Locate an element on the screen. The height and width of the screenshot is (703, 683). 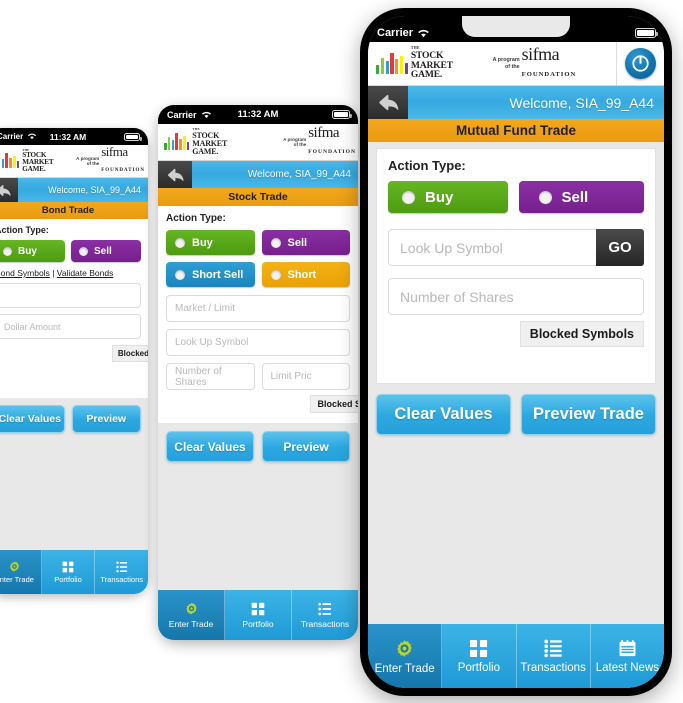
stock-action-buttons: Clear Values Preview is located at coordinates (258, 442).